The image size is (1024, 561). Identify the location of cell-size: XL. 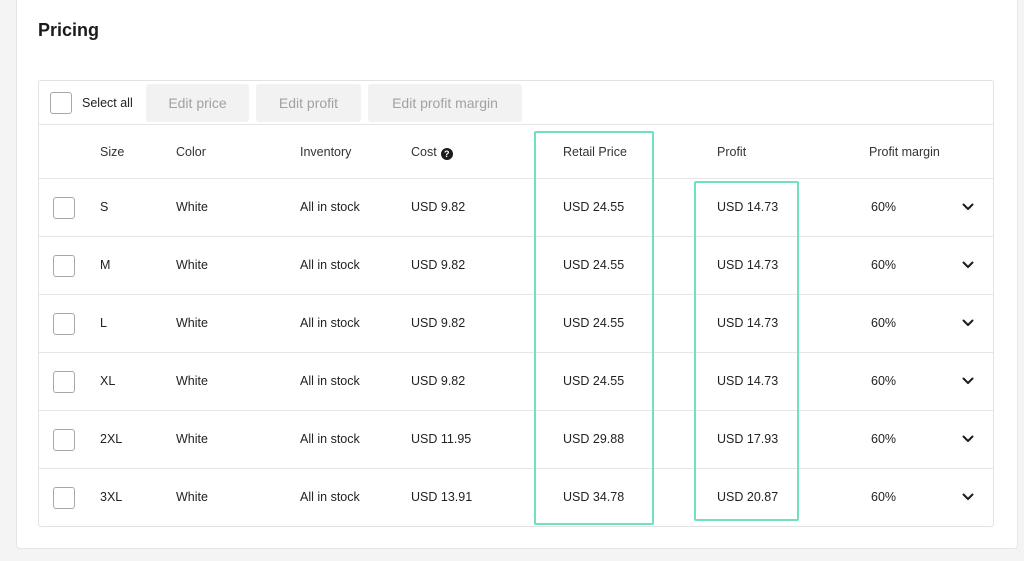
(108, 381).